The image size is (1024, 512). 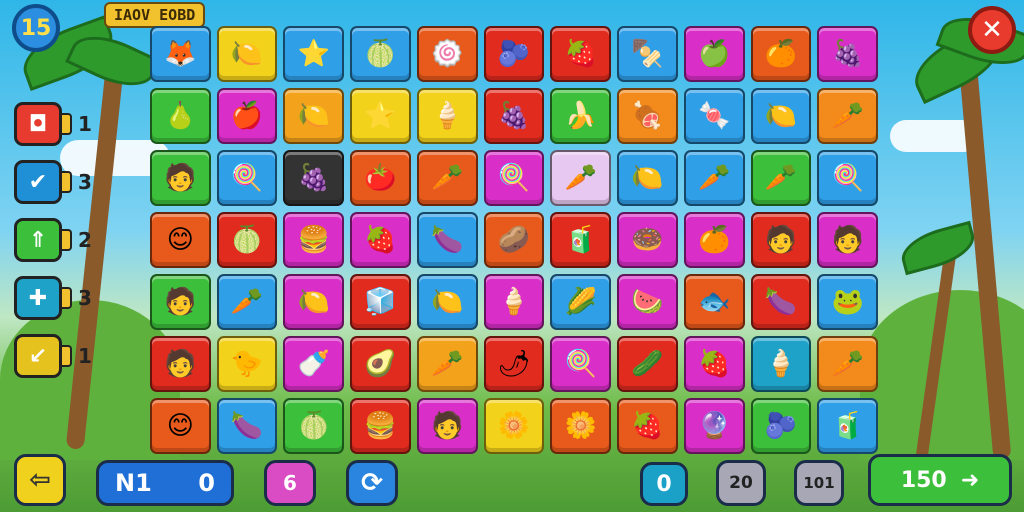 What do you see at coordinates (514, 364) in the screenshot?
I see `tile: 🌶` at bounding box center [514, 364].